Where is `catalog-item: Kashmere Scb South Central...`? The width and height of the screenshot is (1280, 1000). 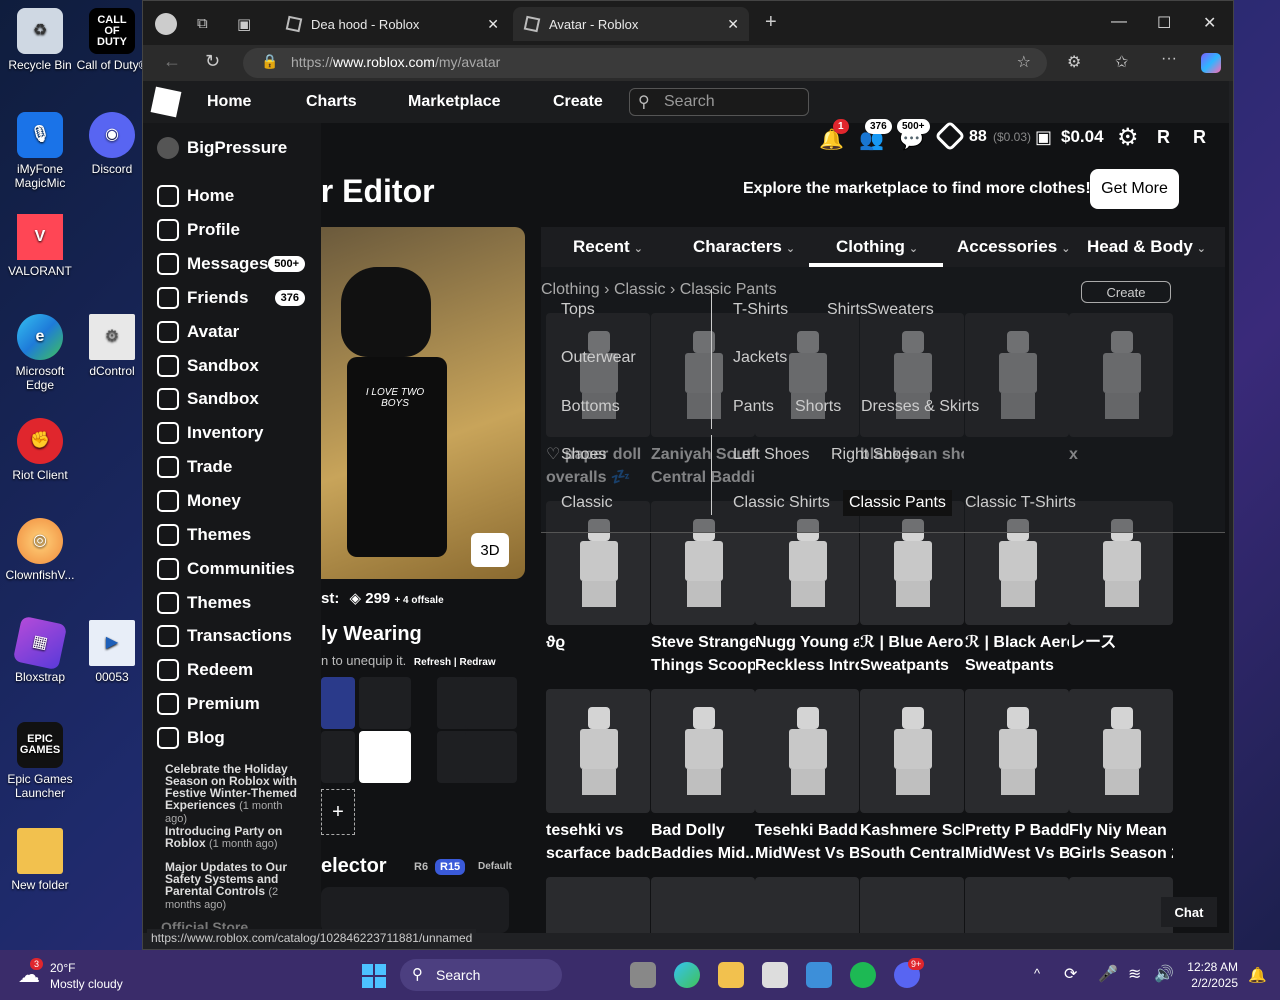
catalog-item: Kashmere Scb South Central... is located at coordinates (912, 777).